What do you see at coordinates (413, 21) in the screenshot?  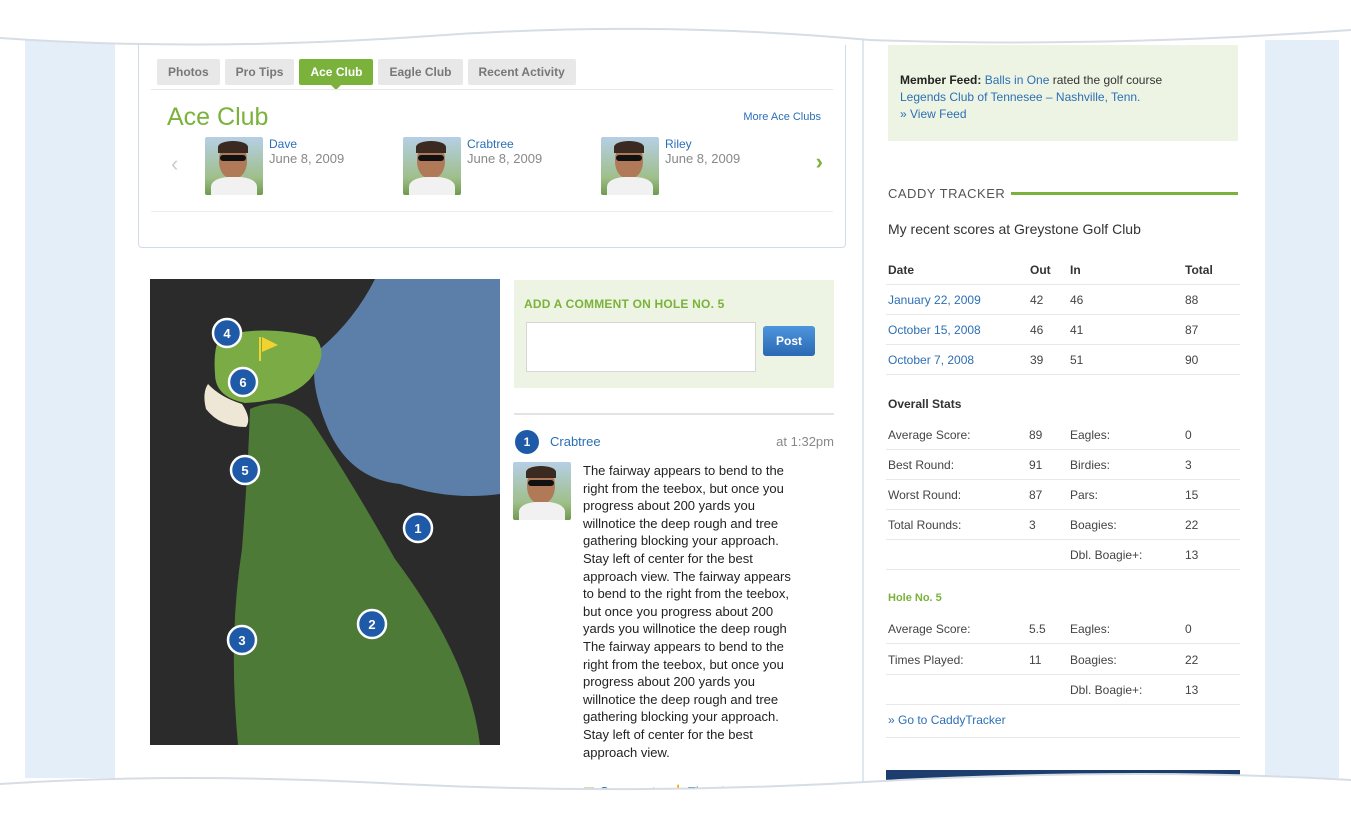 I see `tee-black: 433 yds` at bounding box center [413, 21].